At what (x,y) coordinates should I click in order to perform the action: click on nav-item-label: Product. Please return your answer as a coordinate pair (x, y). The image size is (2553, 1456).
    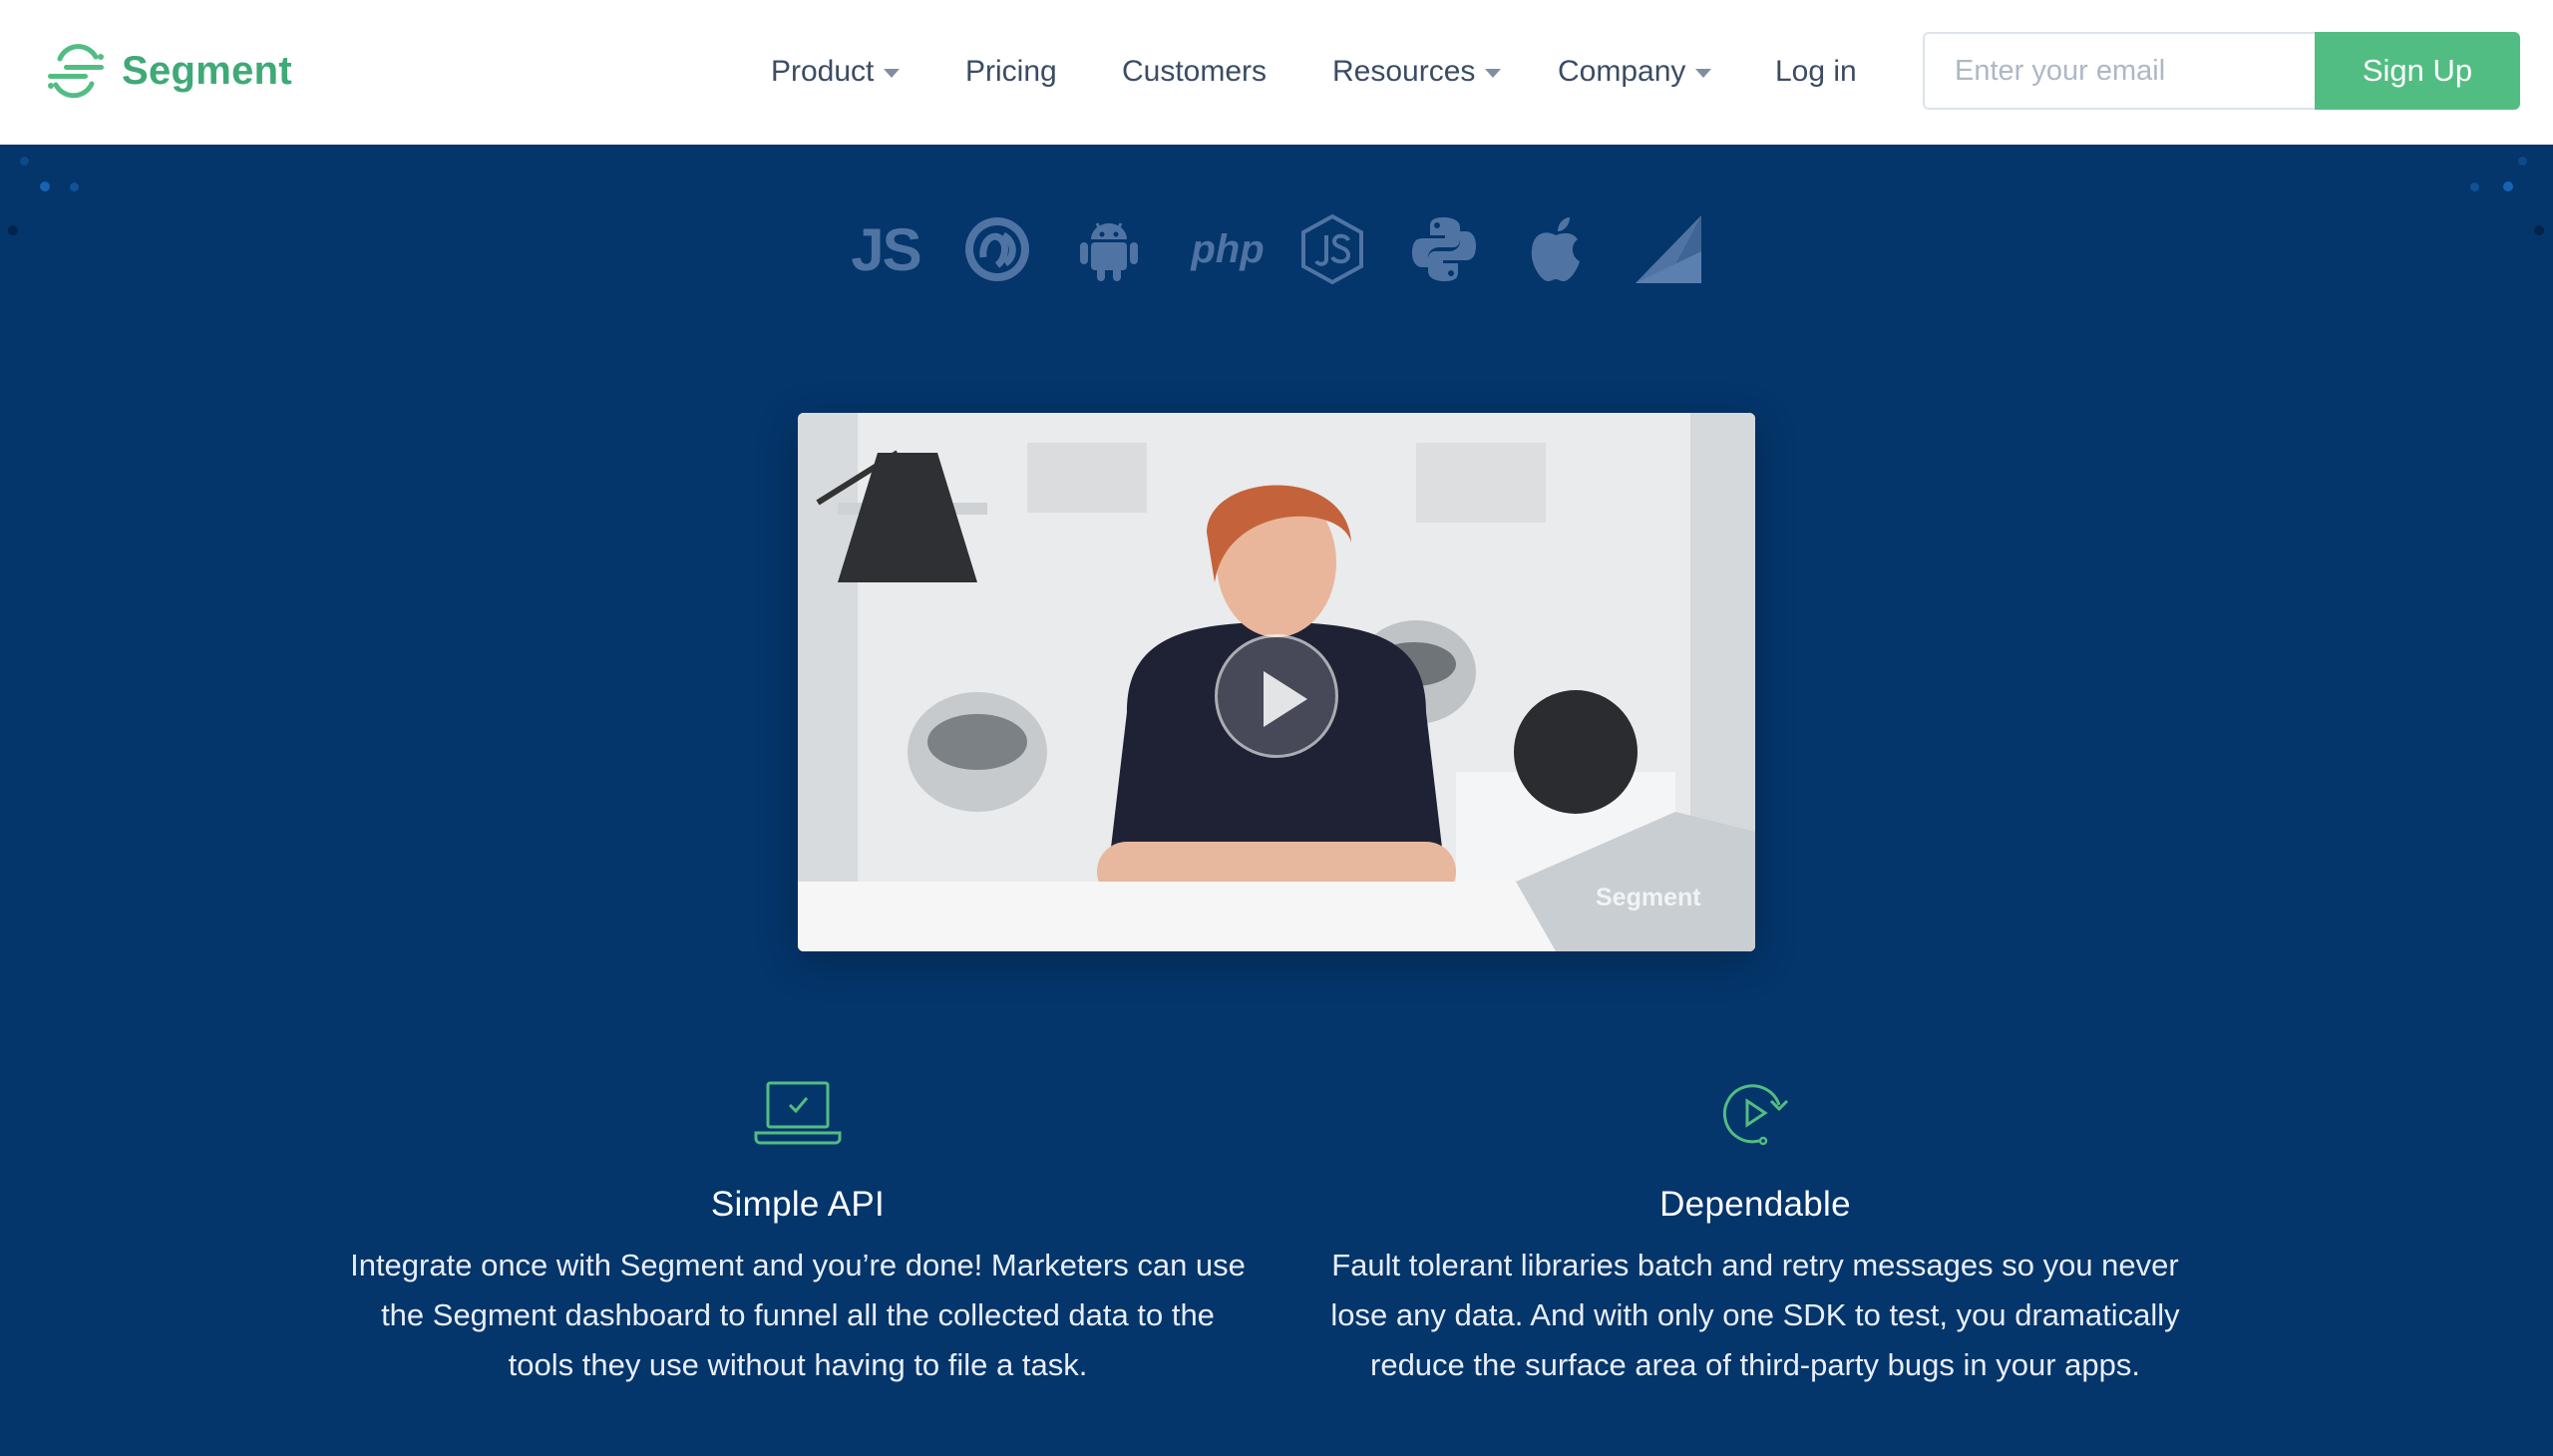
    Looking at the image, I should click on (823, 71).